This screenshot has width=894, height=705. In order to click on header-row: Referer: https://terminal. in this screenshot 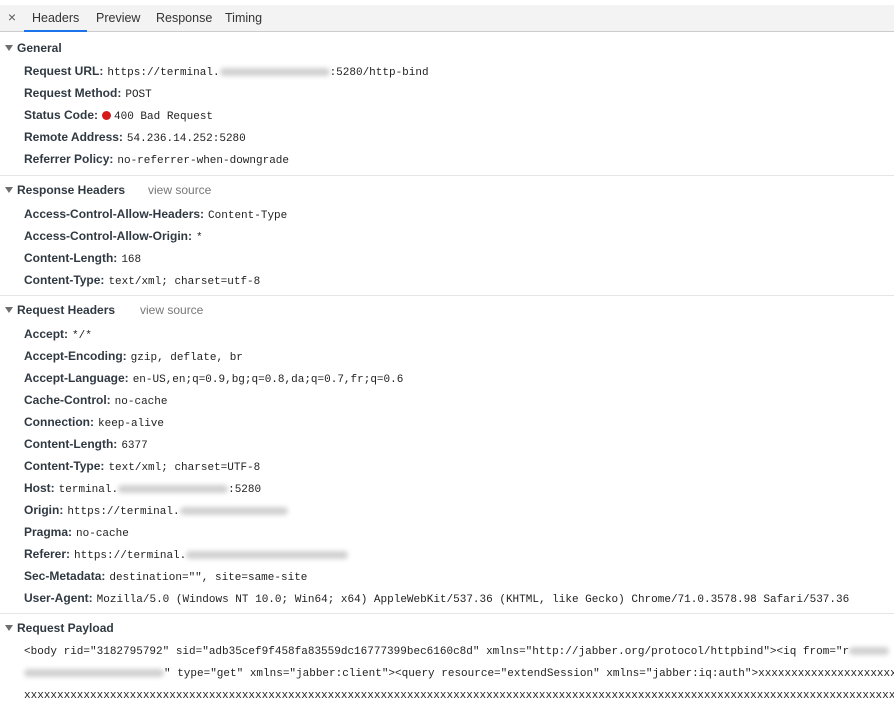, I will do `click(186, 554)`.